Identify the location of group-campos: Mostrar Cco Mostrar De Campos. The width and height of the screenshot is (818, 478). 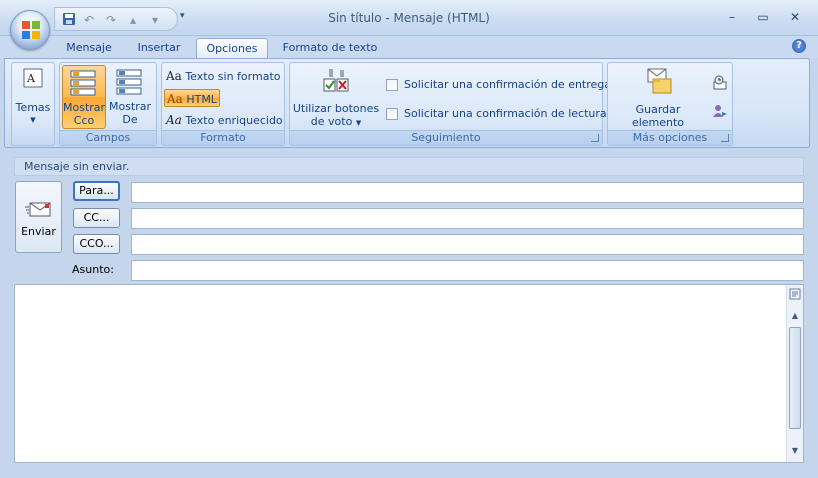
(108, 104).